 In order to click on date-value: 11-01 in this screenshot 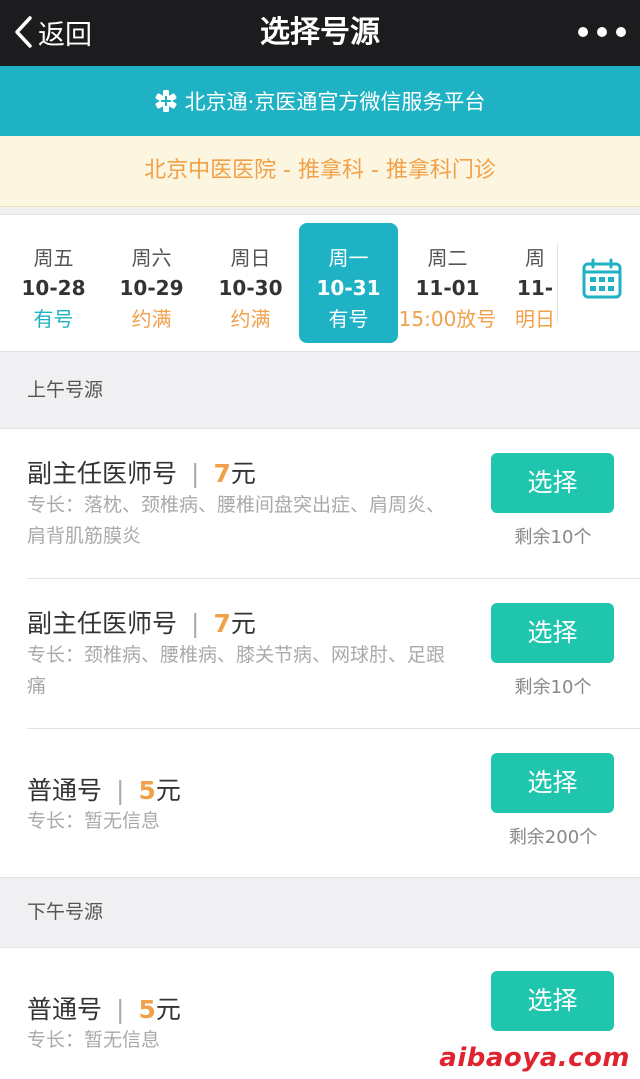, I will do `click(447, 288)`.